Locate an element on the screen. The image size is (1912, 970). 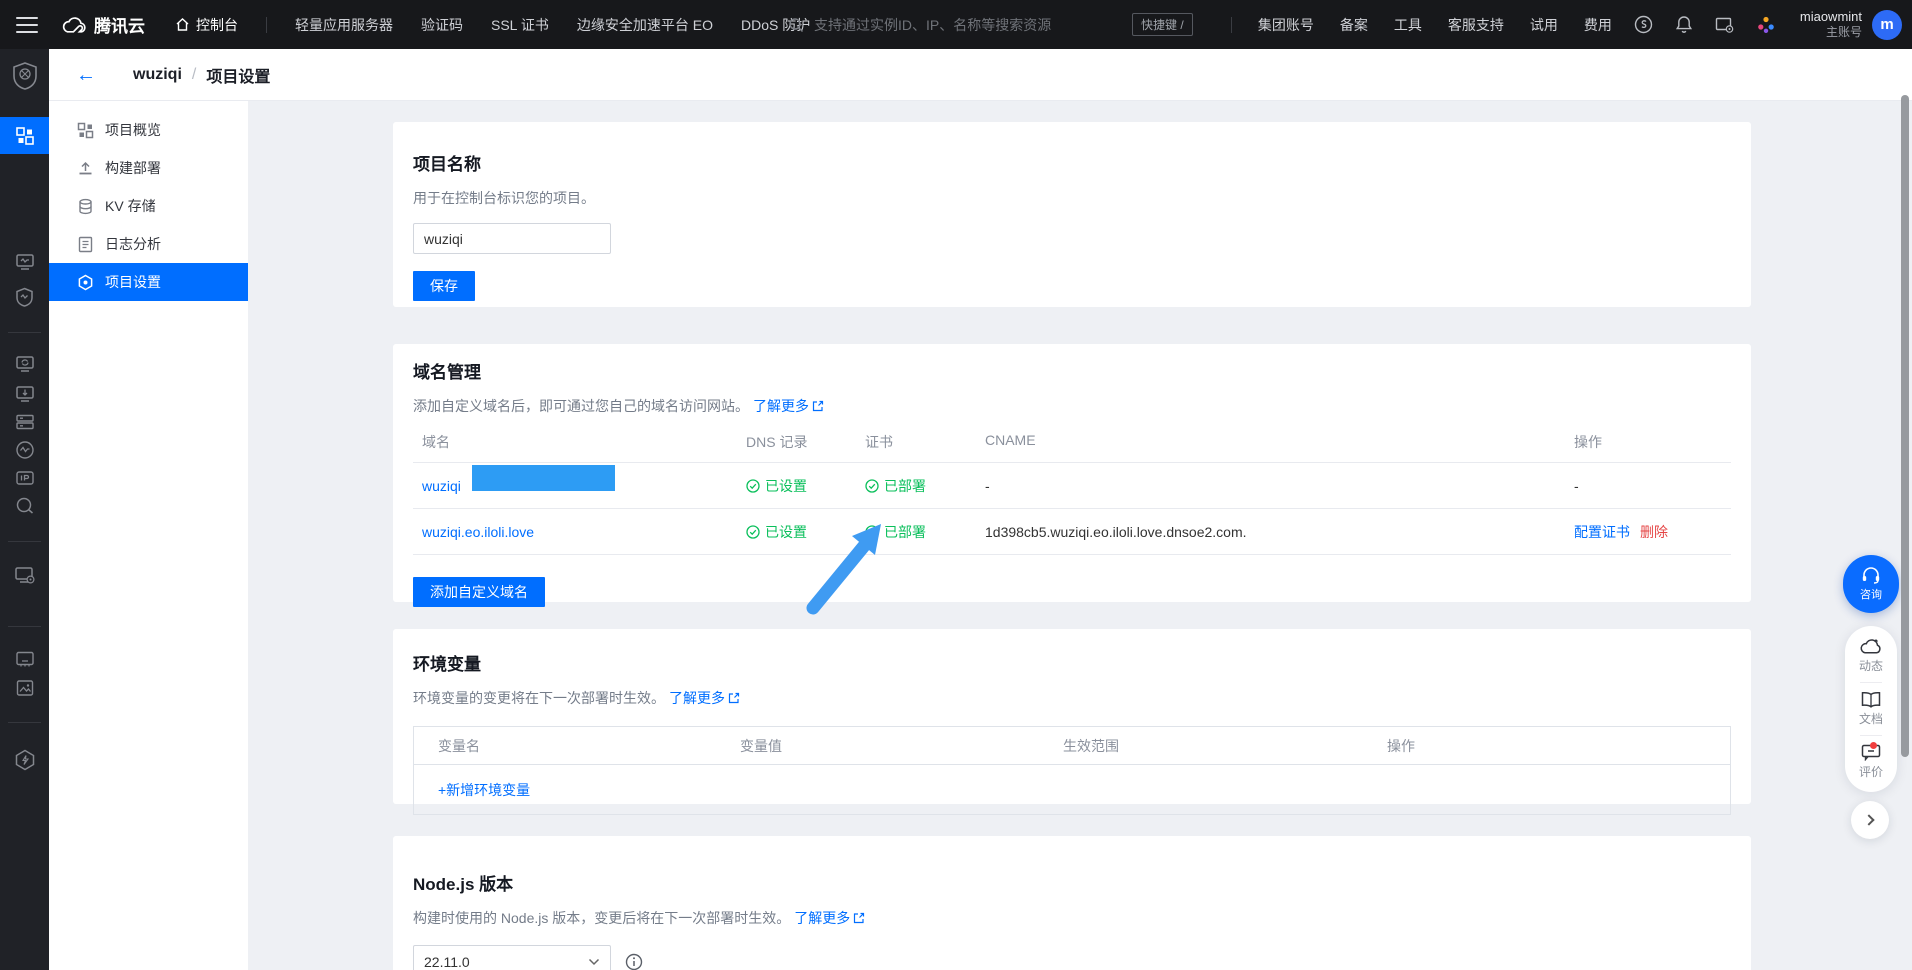
card-title: Node.js 版本 is located at coordinates (463, 884).